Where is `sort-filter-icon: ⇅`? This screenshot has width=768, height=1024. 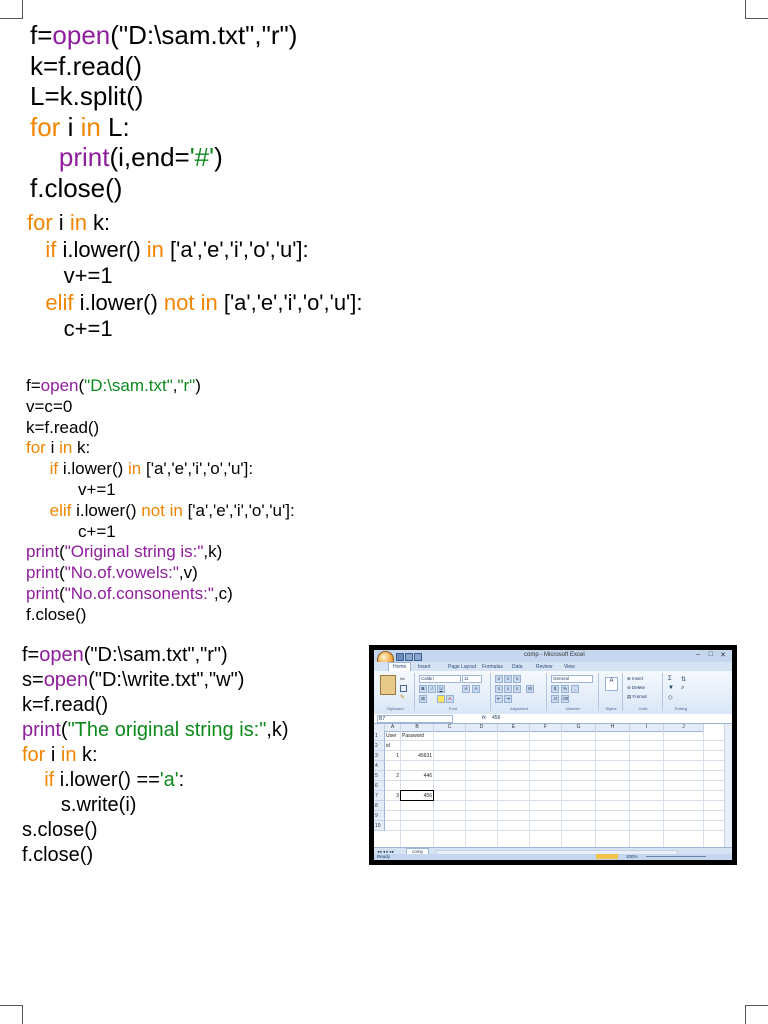 sort-filter-icon: ⇅ is located at coordinates (683, 679).